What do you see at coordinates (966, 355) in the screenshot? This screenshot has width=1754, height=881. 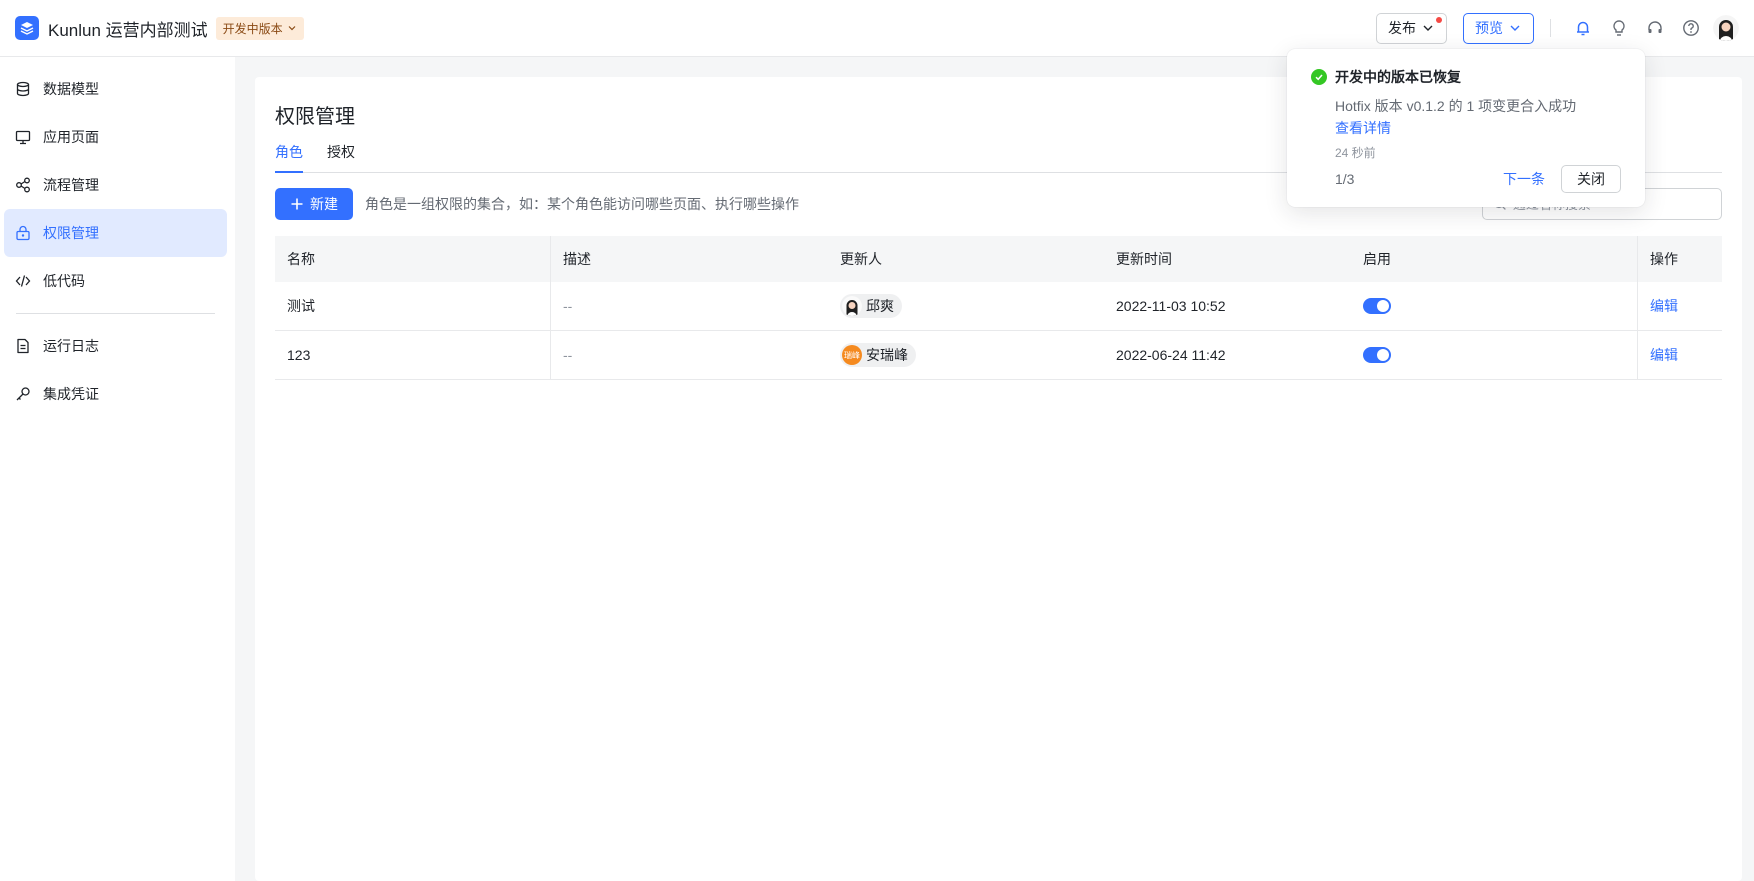 I see `updater-cell: 瑞峰 安瑞峰` at bounding box center [966, 355].